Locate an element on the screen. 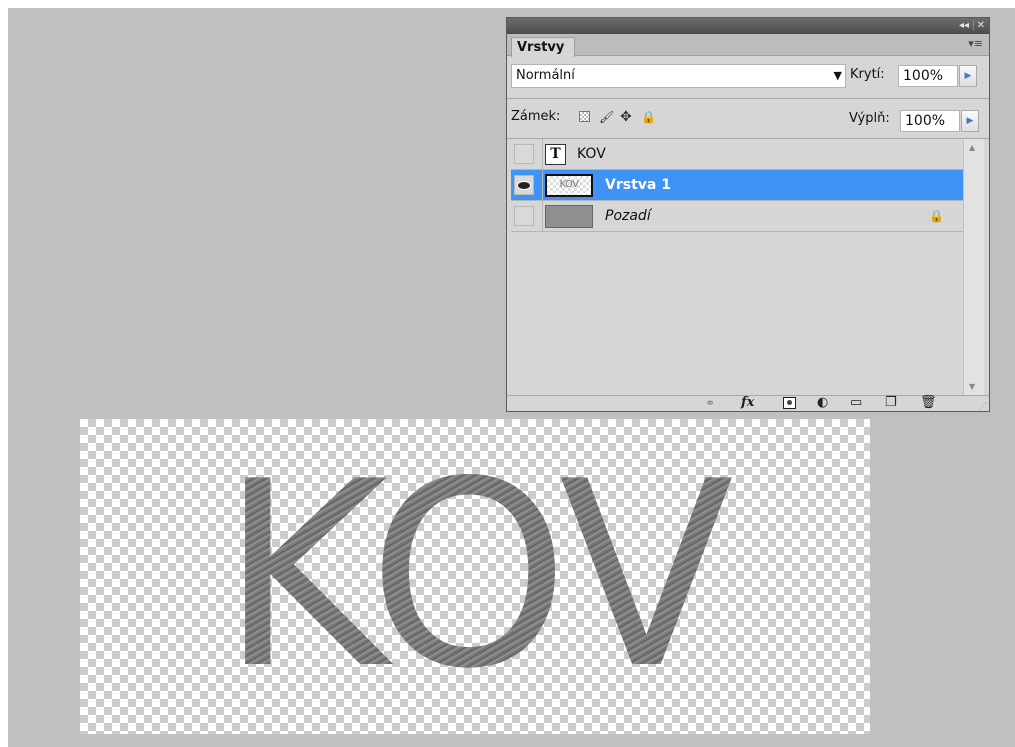 This screenshot has width=1015, height=747. lock-all-icon: 🔒 is located at coordinates (648, 117).